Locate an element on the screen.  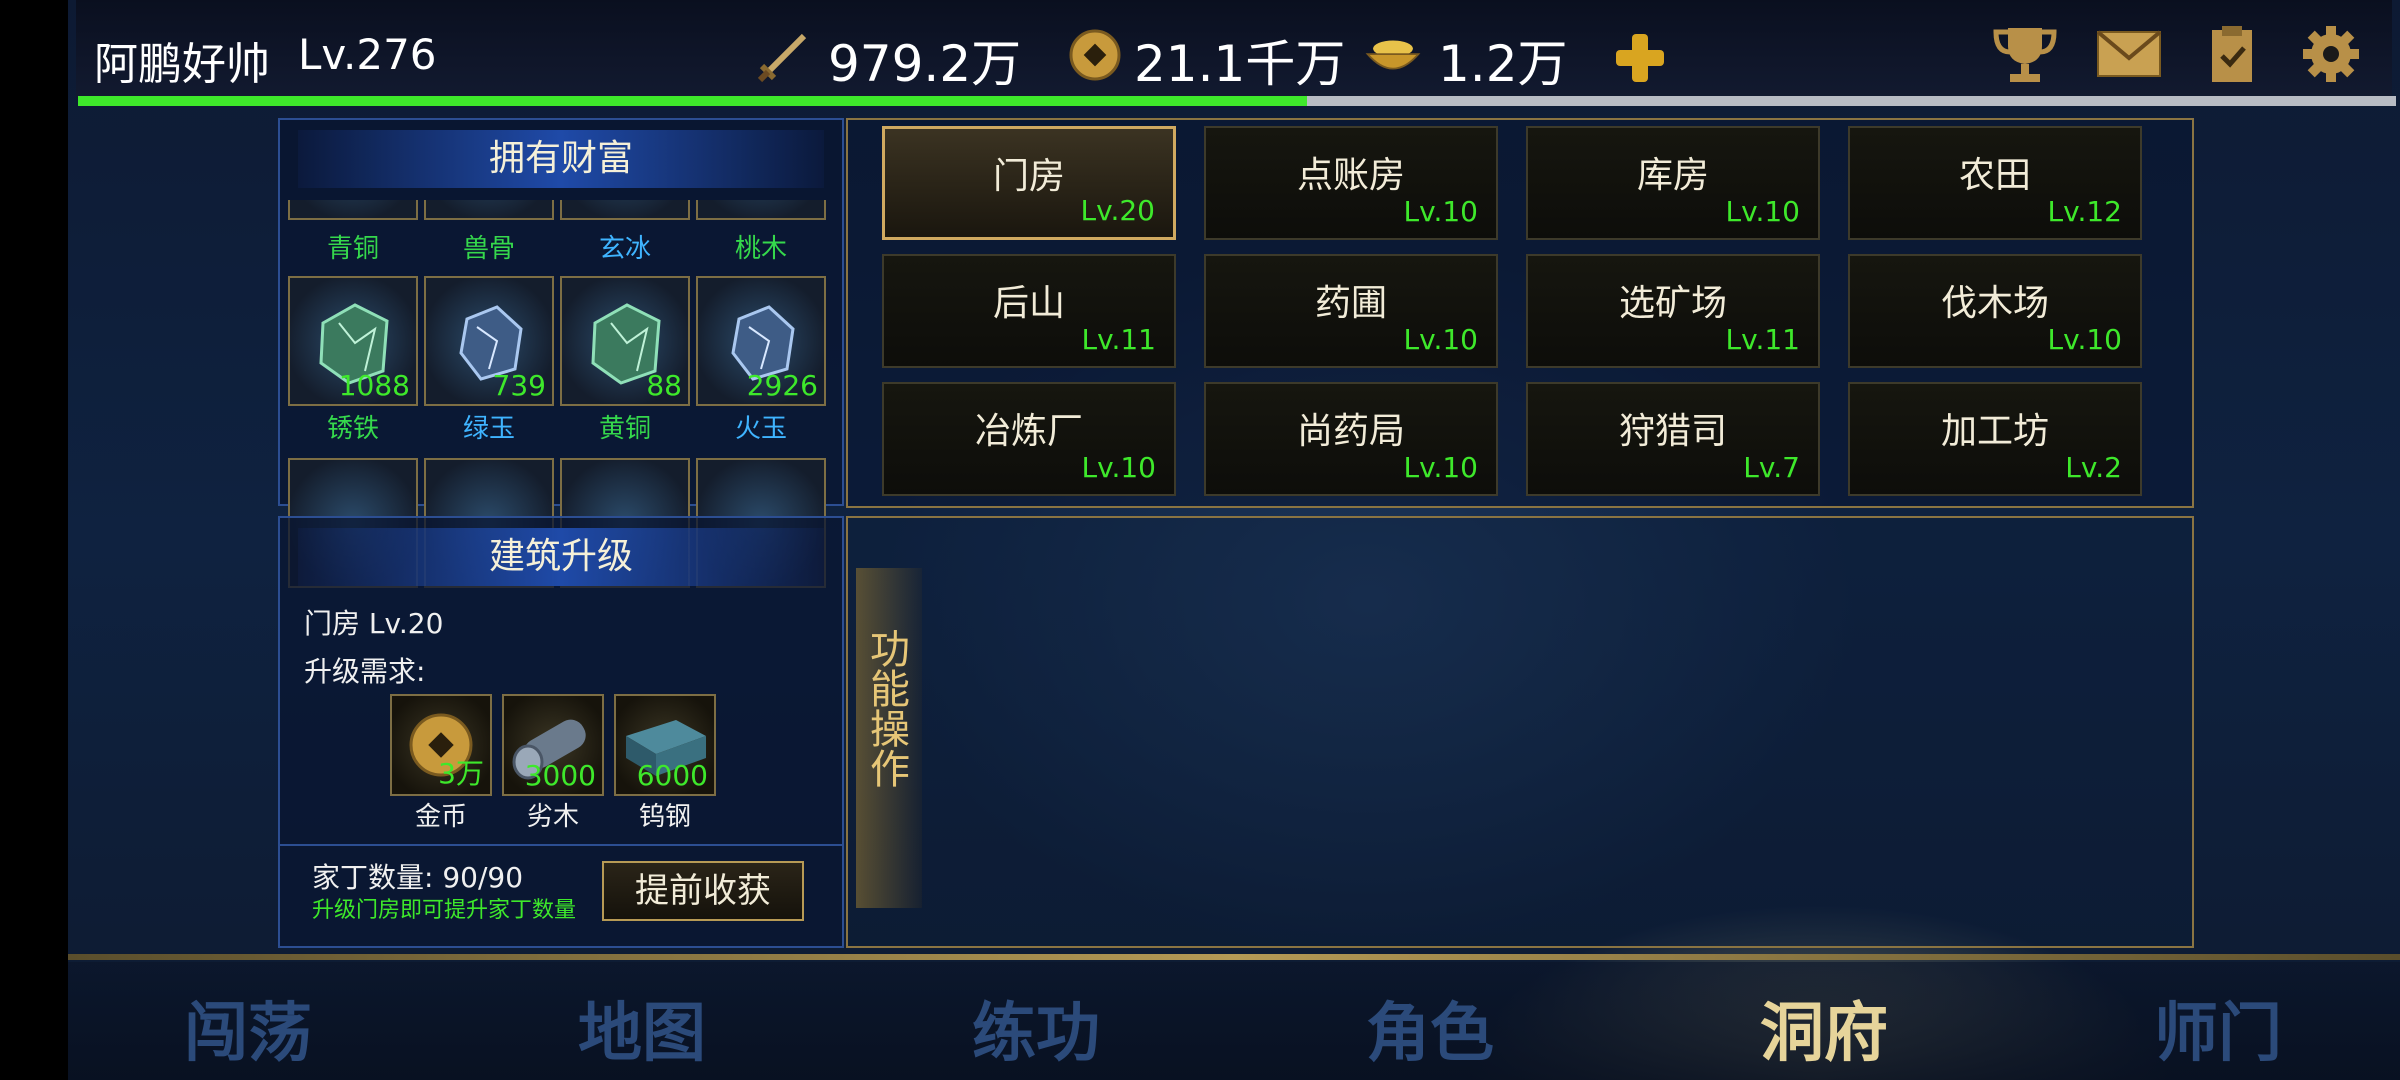
building-card: 点账房 Lv.10 is located at coordinates (1351, 183).